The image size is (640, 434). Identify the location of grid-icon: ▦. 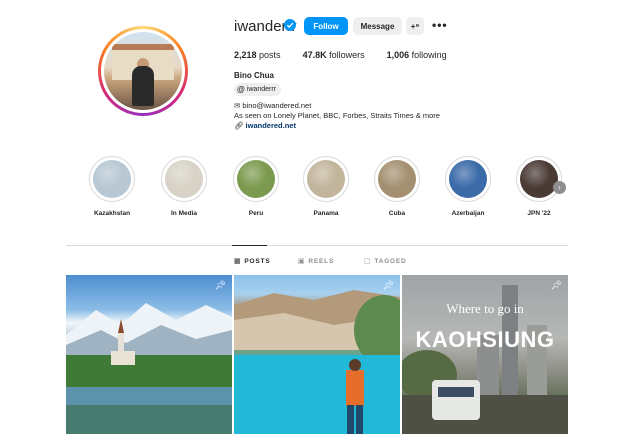
(238, 261).